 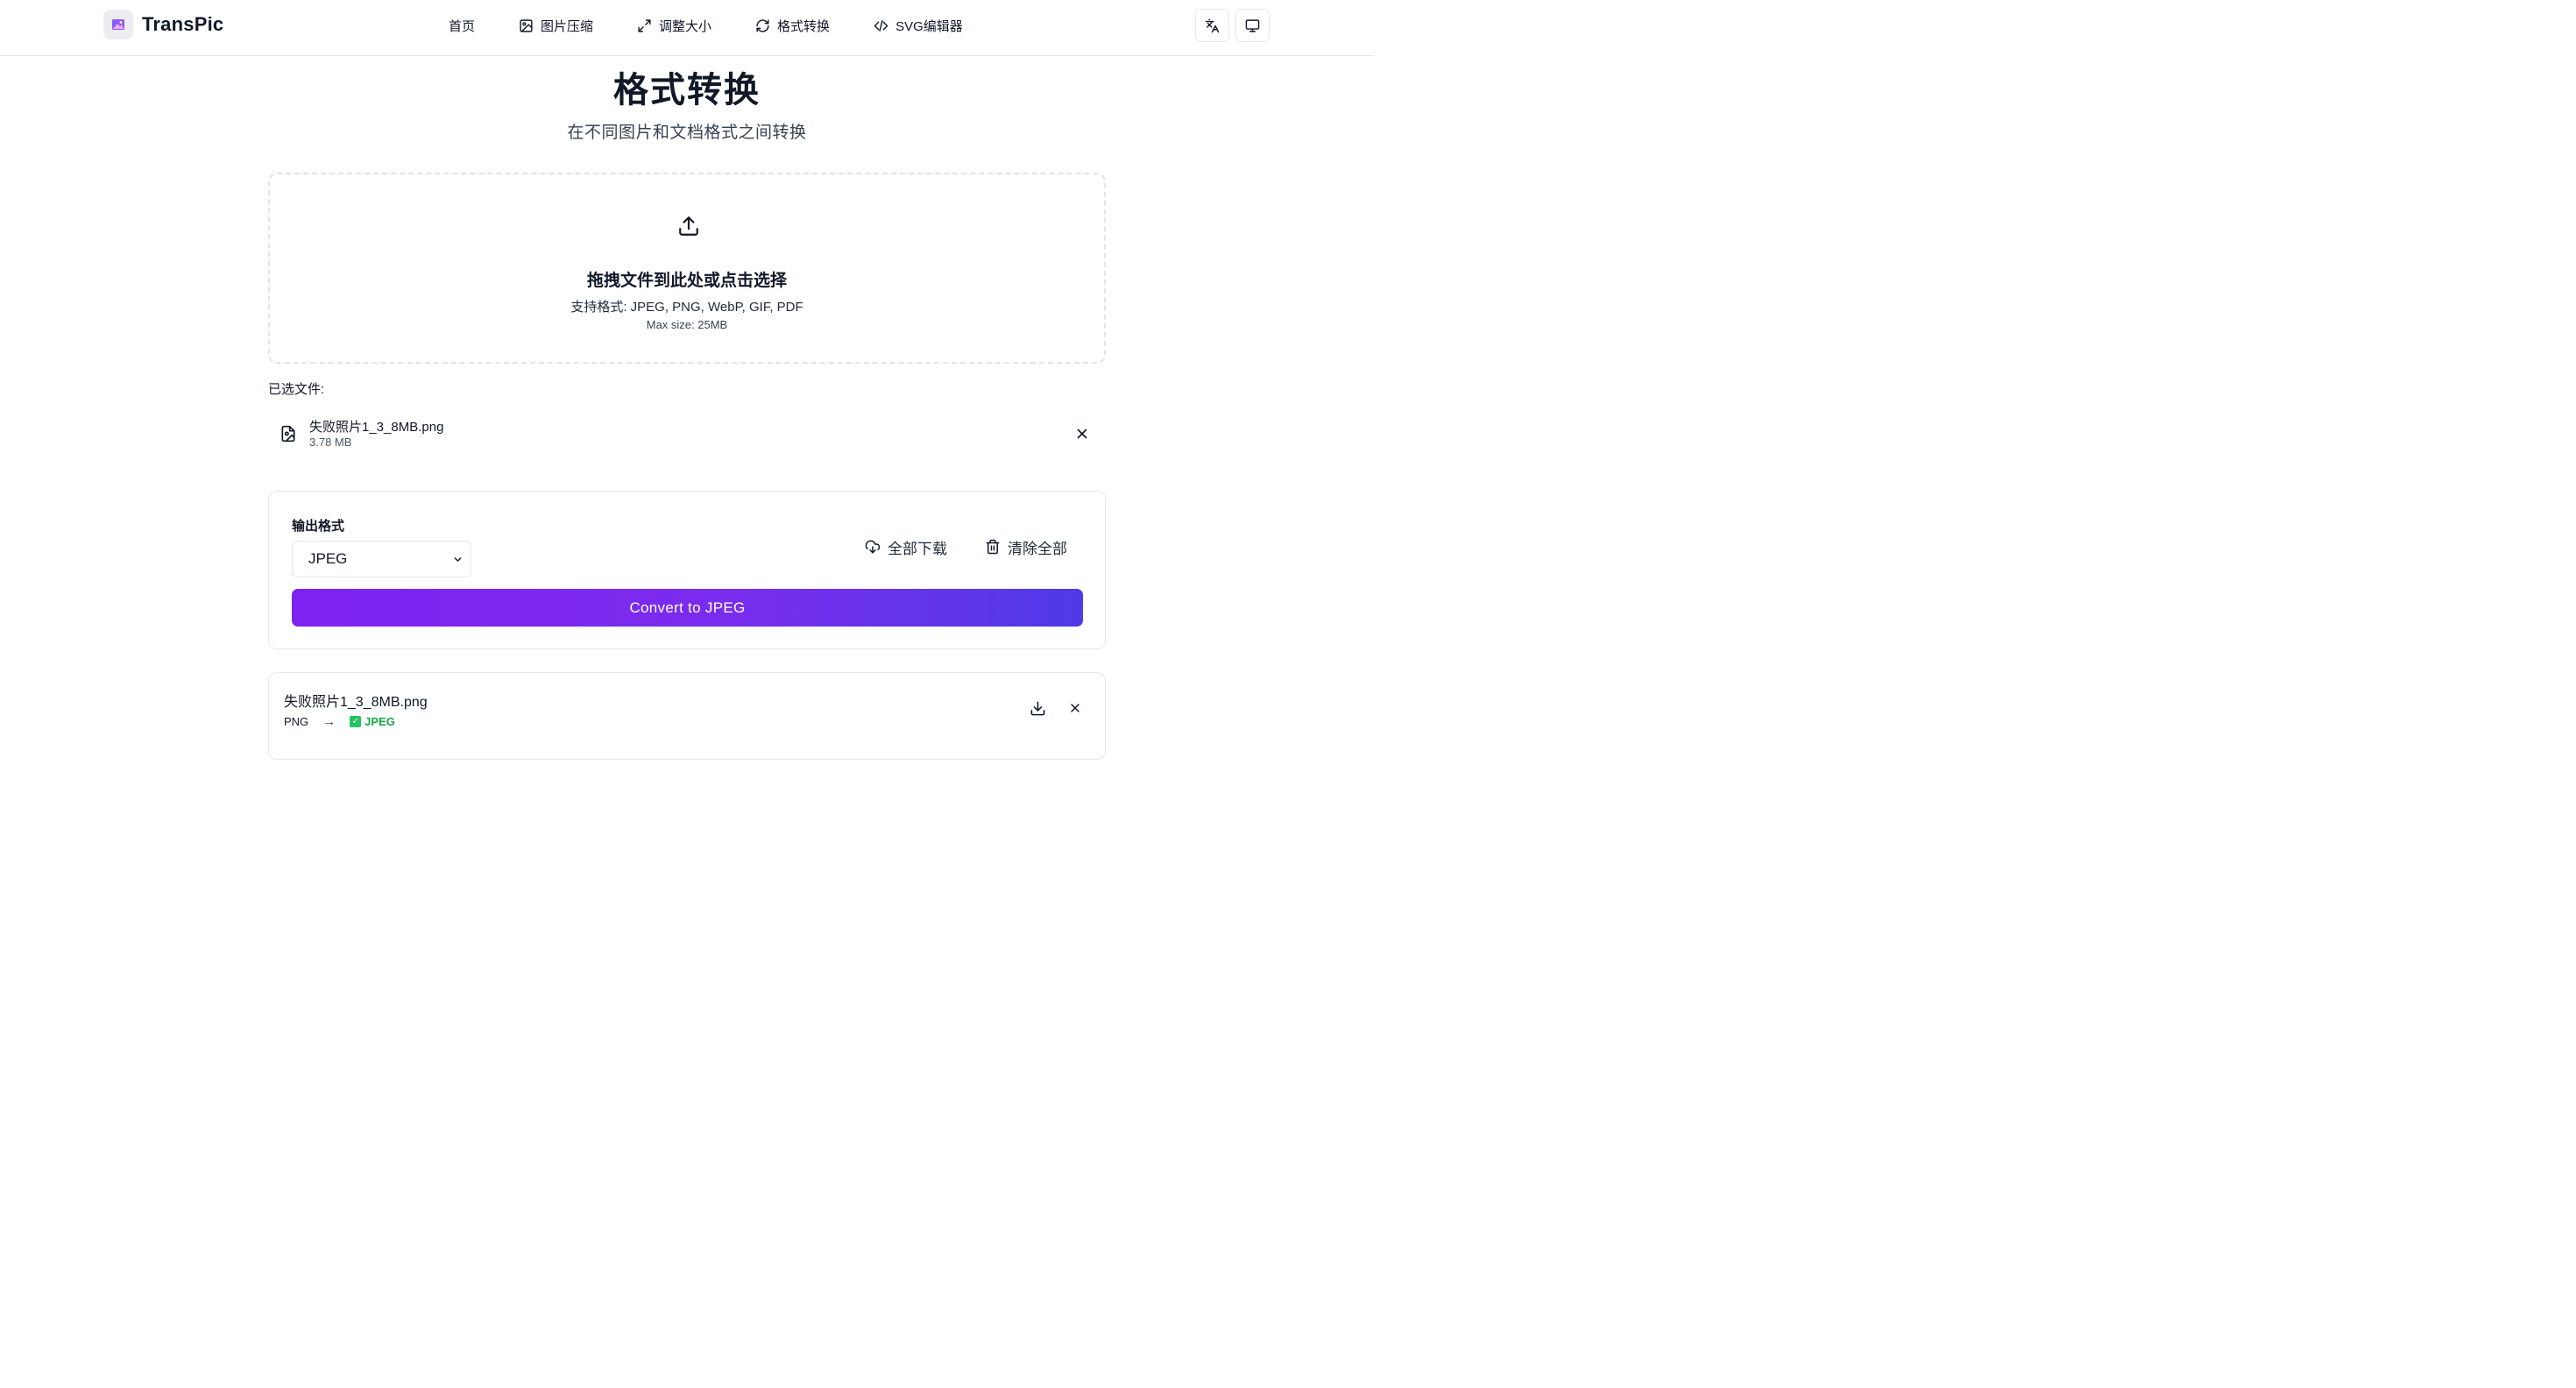 I want to click on nav-convert-label: 格式转换, so click(x=804, y=26).